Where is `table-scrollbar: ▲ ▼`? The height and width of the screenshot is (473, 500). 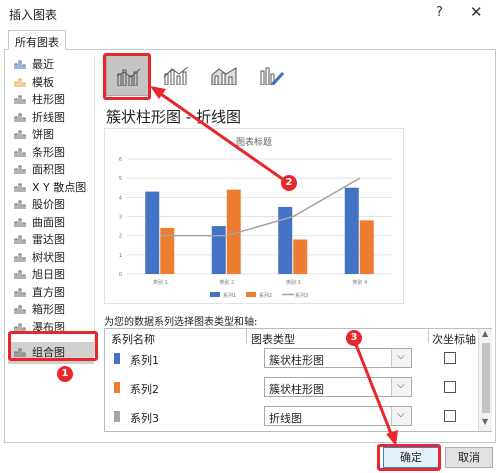 table-scrollbar: ▲ ▼ is located at coordinates (485, 380).